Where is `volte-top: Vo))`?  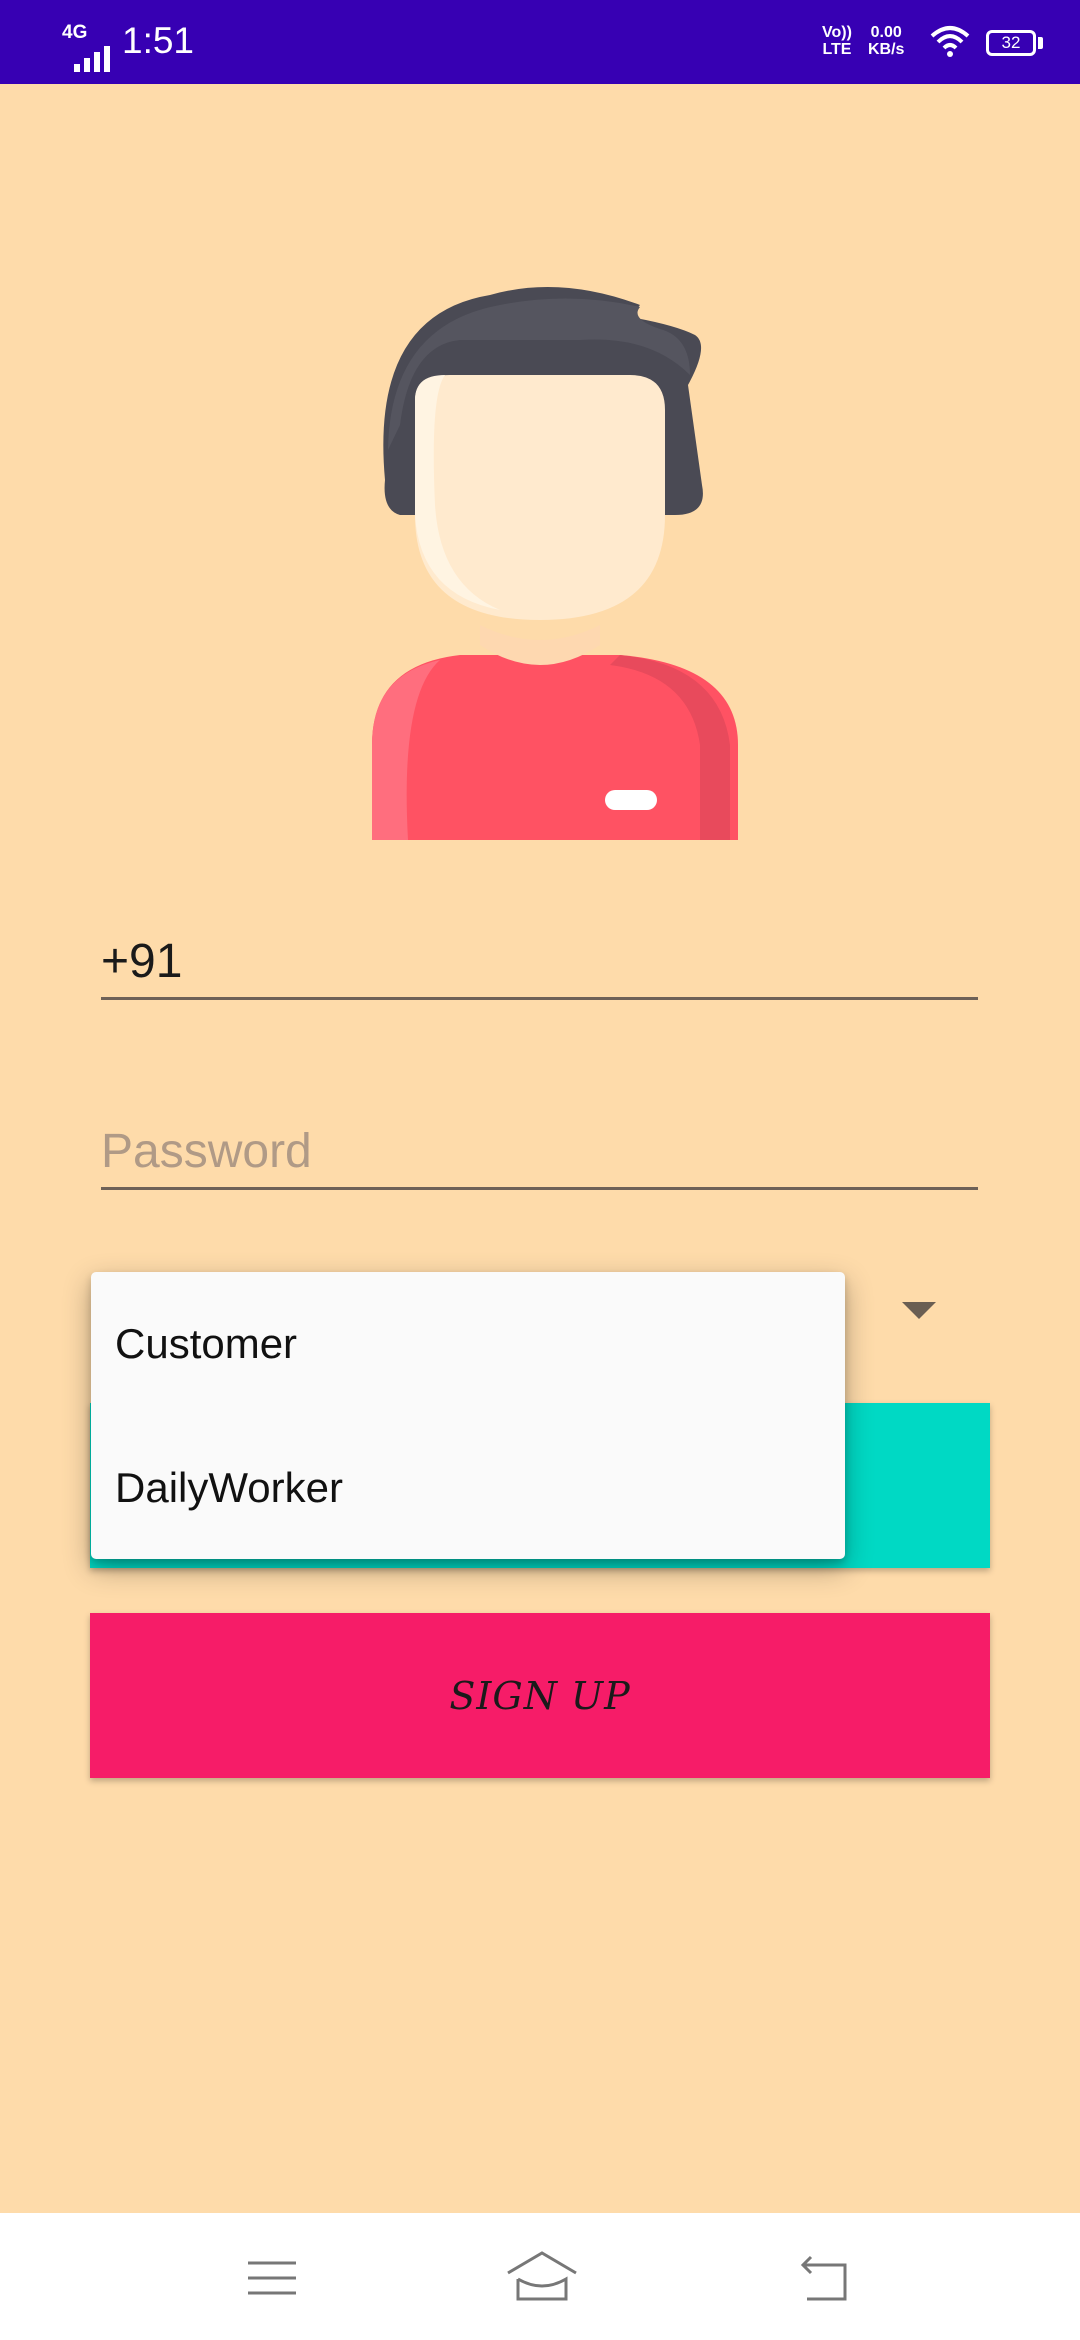
volte-top: Vo)) is located at coordinates (837, 32).